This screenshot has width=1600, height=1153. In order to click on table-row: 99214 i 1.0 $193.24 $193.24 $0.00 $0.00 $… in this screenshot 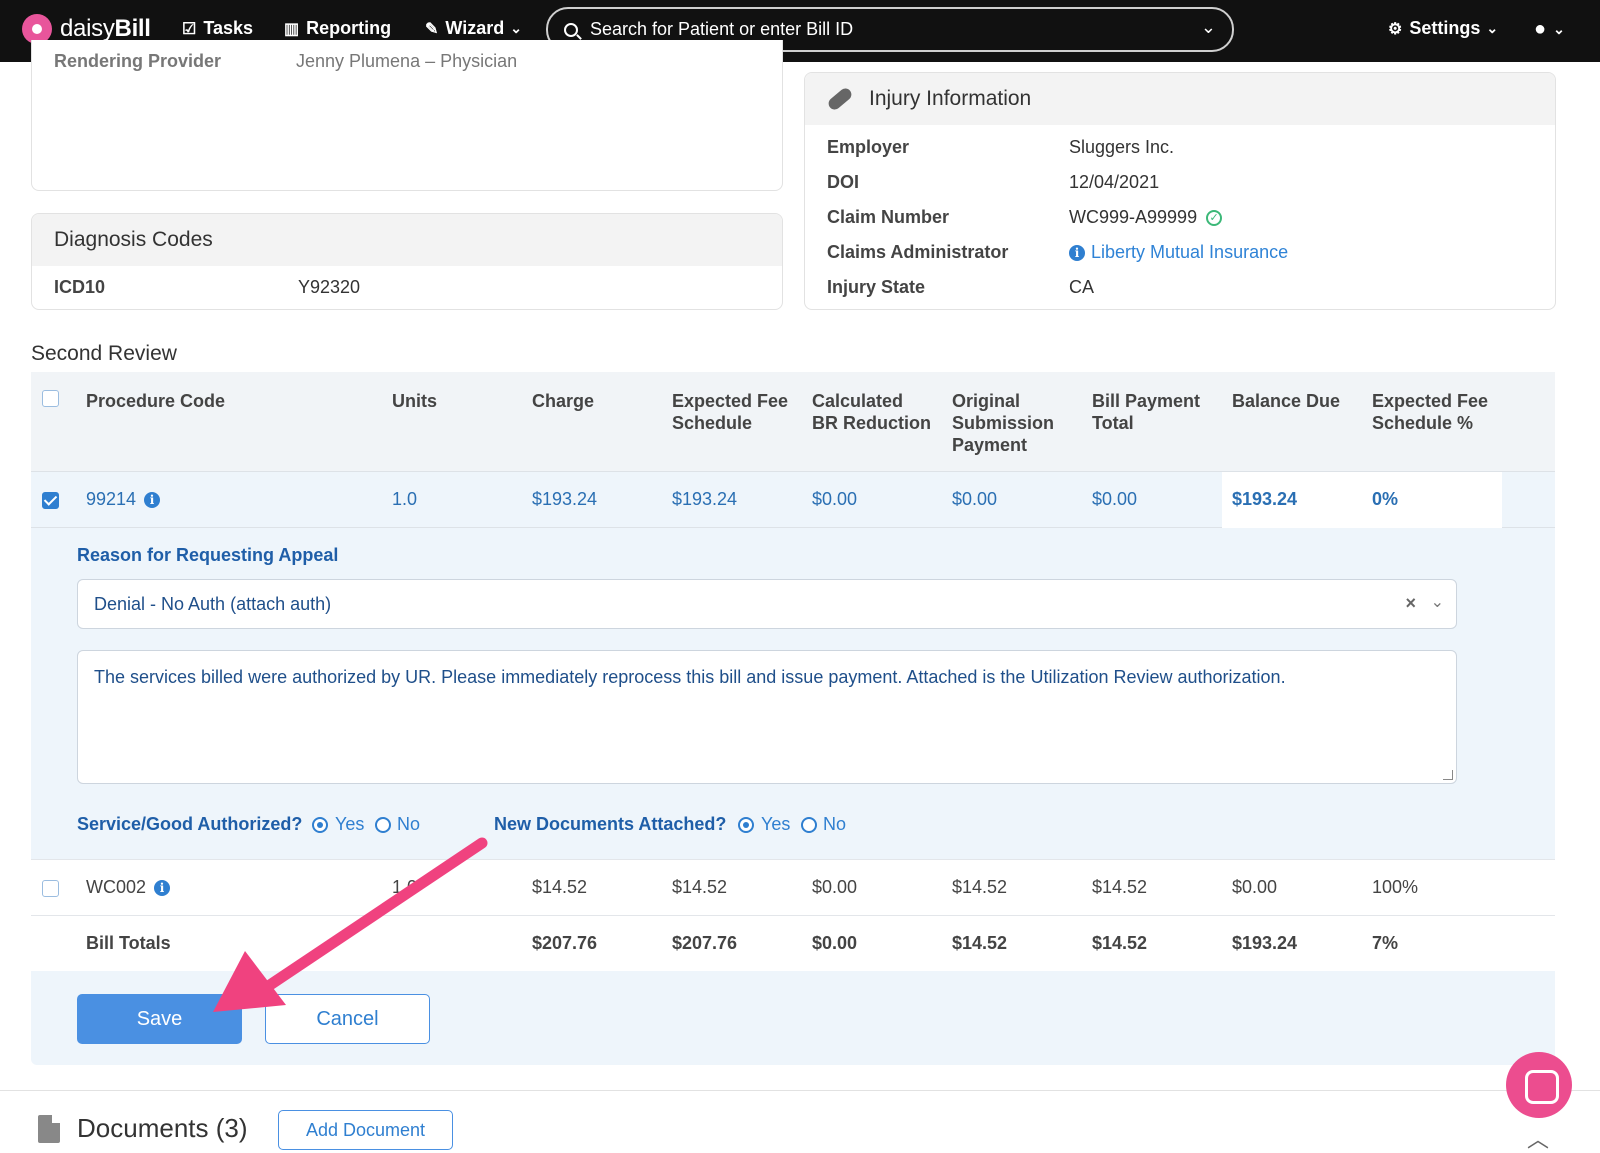, I will do `click(793, 500)`.